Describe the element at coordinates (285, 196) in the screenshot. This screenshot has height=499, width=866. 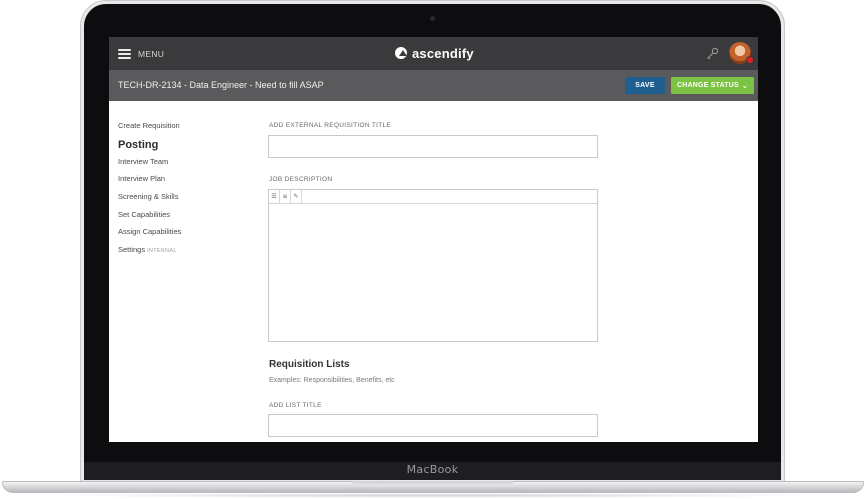
I see `numbered-list-icon: ≡` at that location.